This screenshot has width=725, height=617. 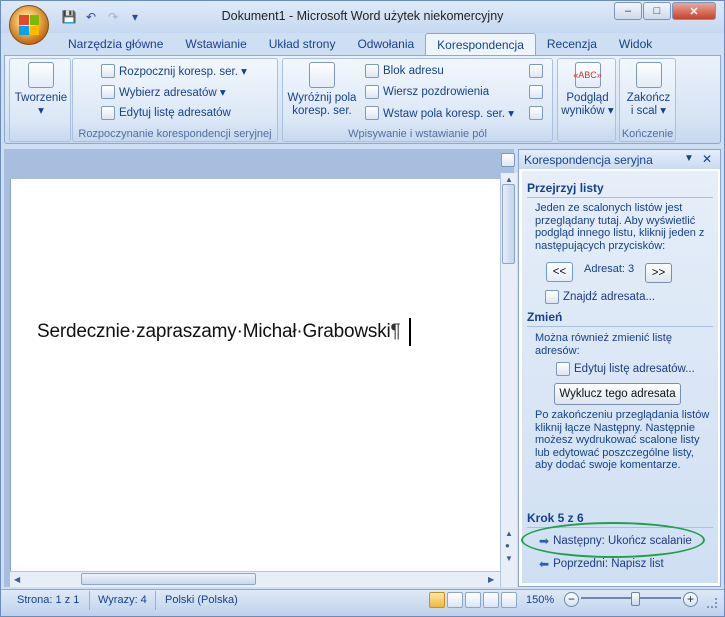 What do you see at coordinates (437, 600) in the screenshot?
I see `print-layout-view-icon` at bounding box center [437, 600].